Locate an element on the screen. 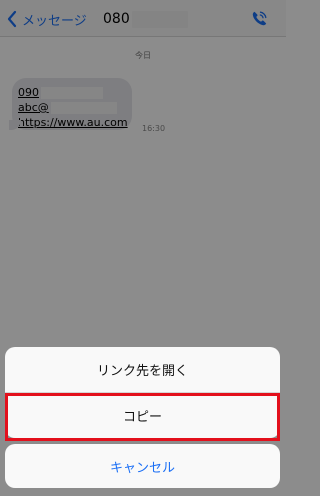 The width and height of the screenshot is (320, 496). copy-button: コピー is located at coordinates (142, 415).